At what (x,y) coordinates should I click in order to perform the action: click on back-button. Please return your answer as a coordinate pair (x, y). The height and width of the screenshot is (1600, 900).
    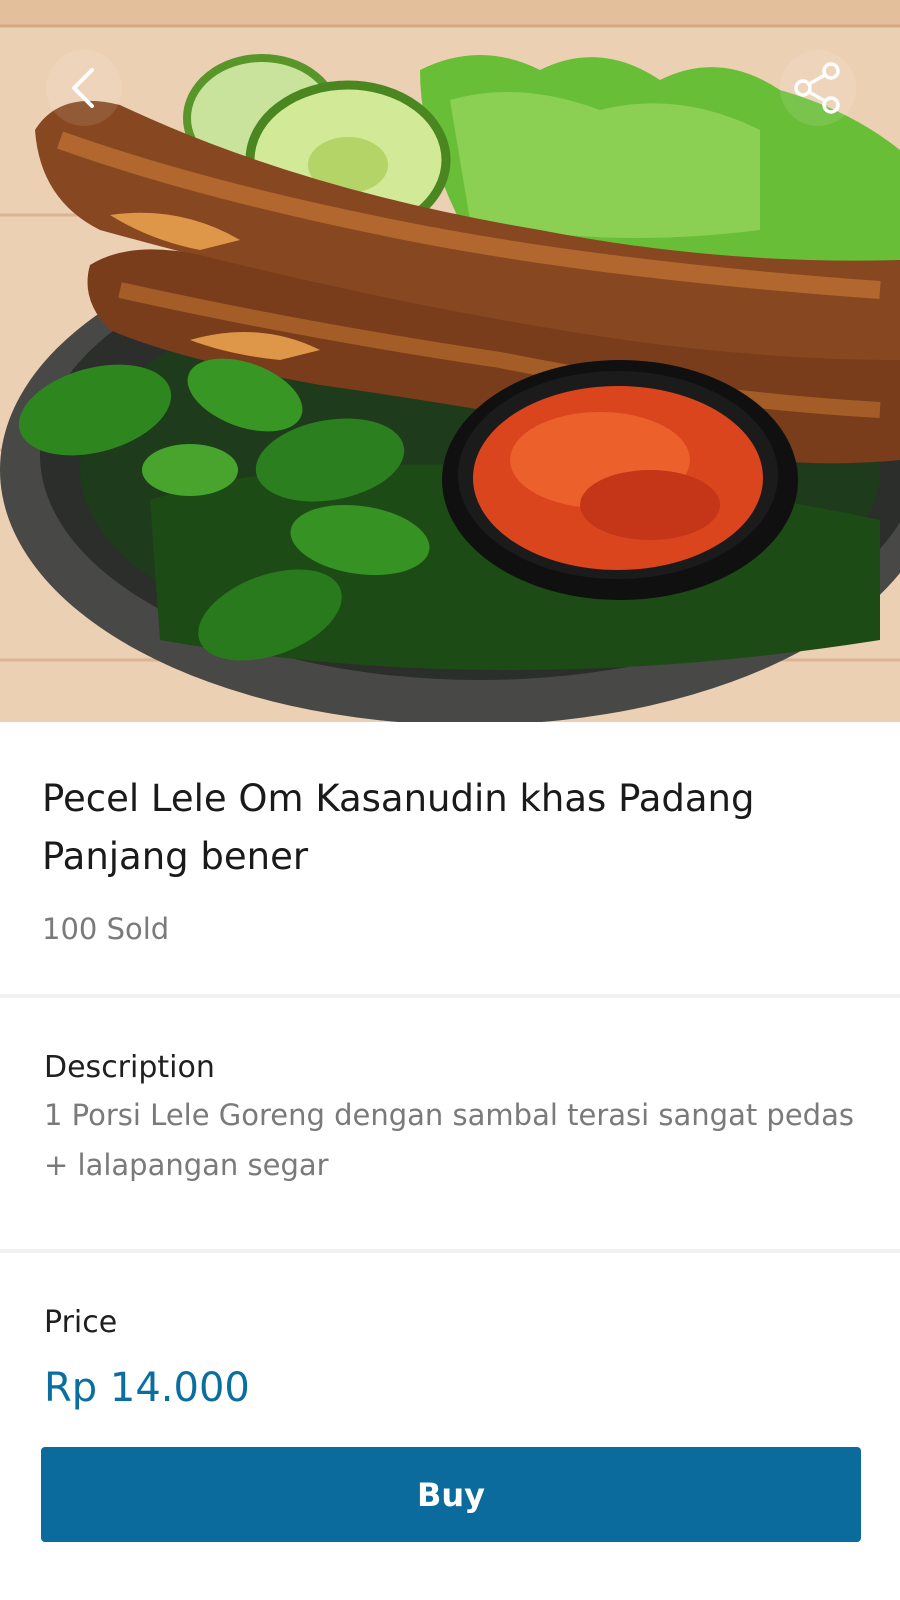
    Looking at the image, I should click on (84, 88).